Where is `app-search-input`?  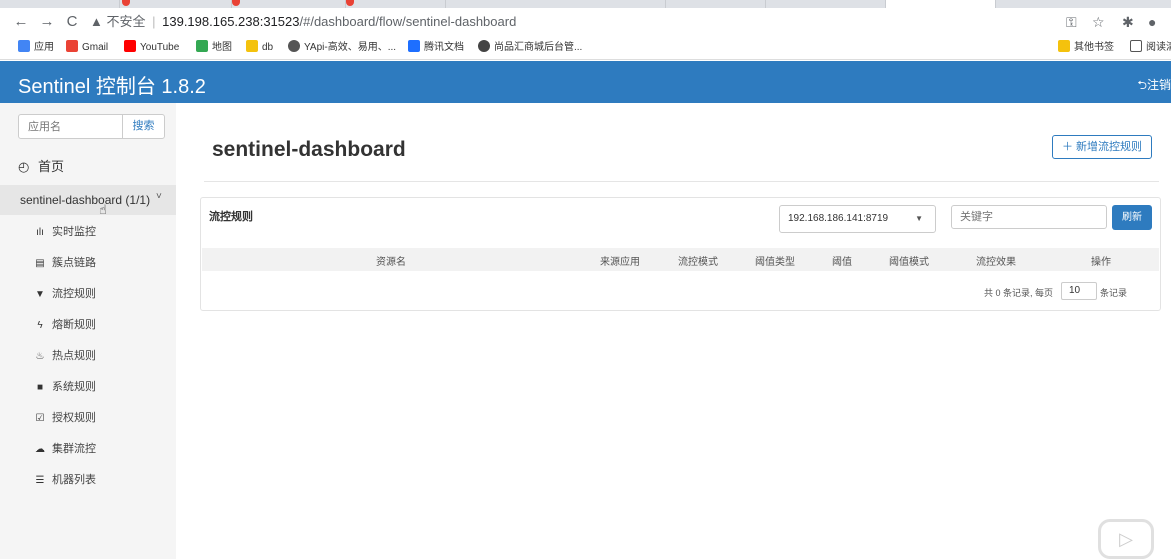 app-search-input is located at coordinates (70, 126).